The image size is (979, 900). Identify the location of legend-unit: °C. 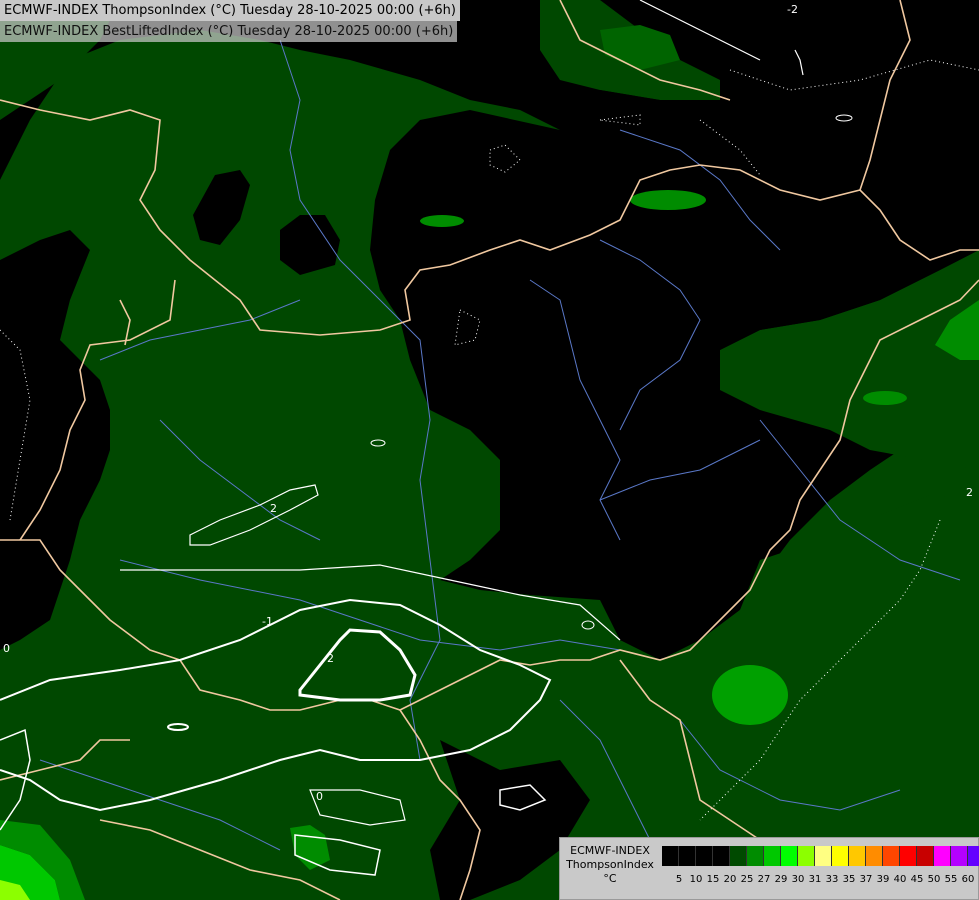
(610, 878).